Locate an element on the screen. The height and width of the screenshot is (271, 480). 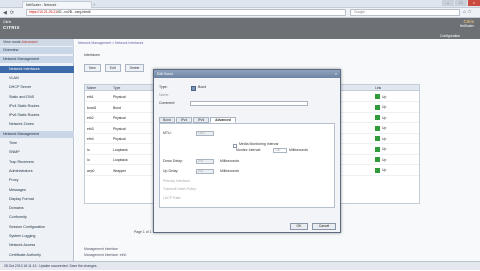
minimize-button: – is located at coordinates (448, 3).